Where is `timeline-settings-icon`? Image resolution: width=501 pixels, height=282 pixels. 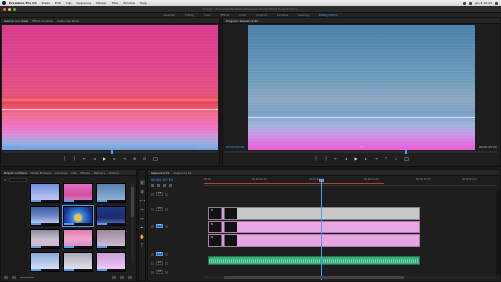 timeline-settings-icon is located at coordinates (170, 185).